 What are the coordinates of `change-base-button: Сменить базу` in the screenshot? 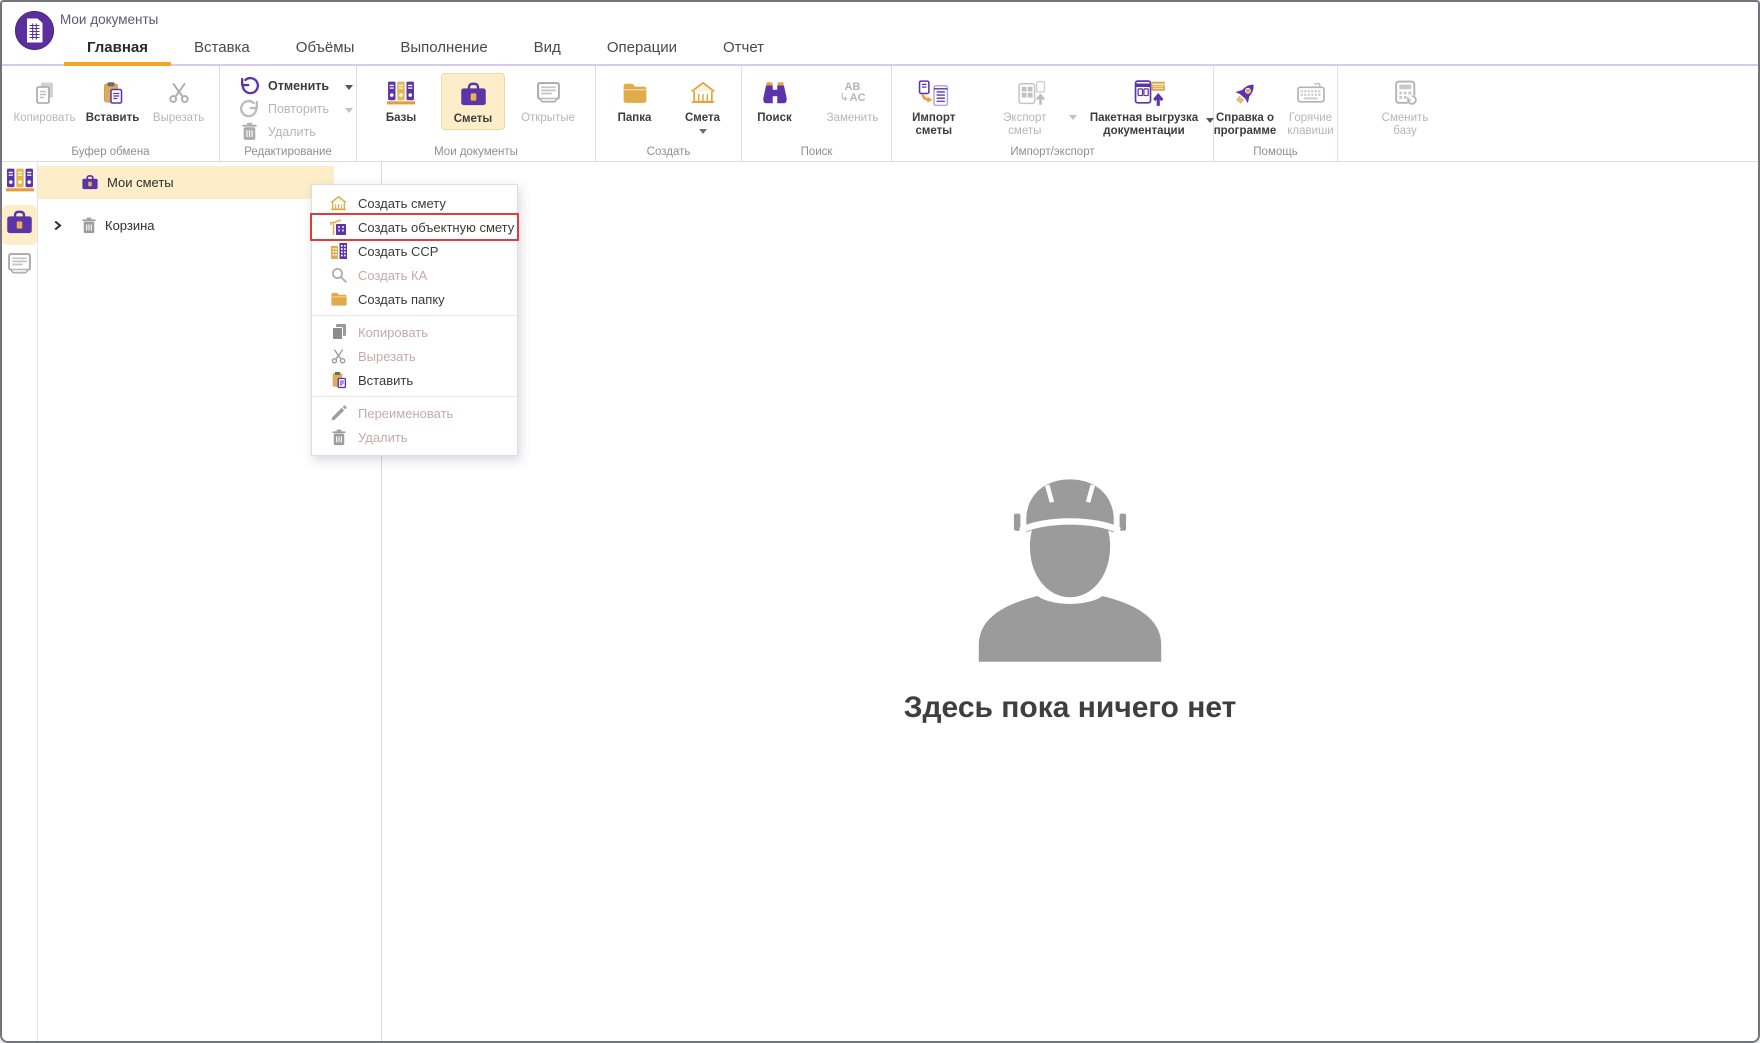 It's located at (1405, 106).